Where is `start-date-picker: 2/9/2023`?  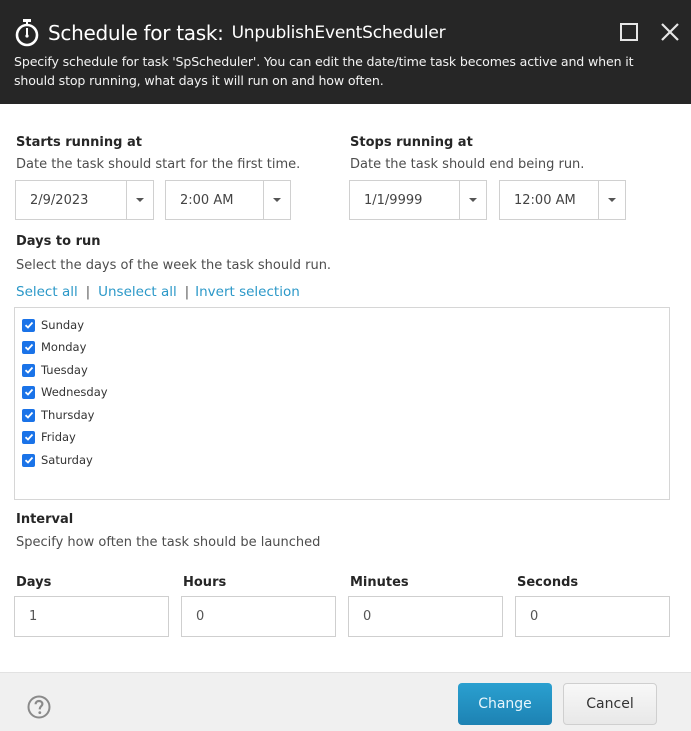 start-date-picker: 2/9/2023 is located at coordinates (84, 200).